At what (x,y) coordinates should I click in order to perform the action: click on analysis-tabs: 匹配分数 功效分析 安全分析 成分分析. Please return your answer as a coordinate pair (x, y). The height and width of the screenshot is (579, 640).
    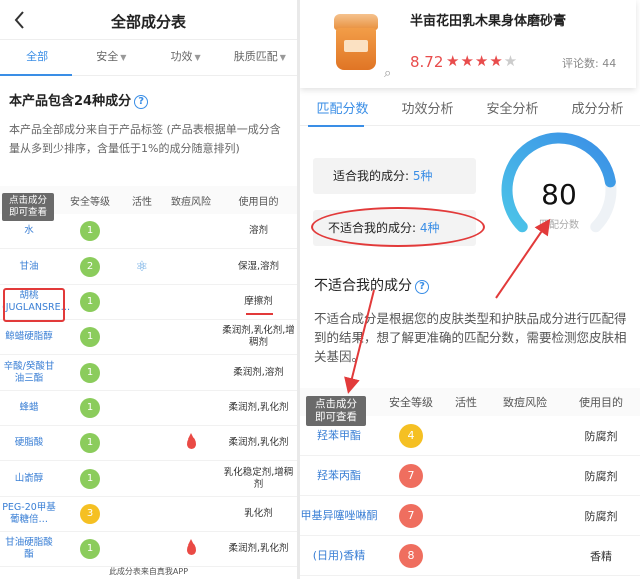
    Looking at the image, I should click on (470, 112).